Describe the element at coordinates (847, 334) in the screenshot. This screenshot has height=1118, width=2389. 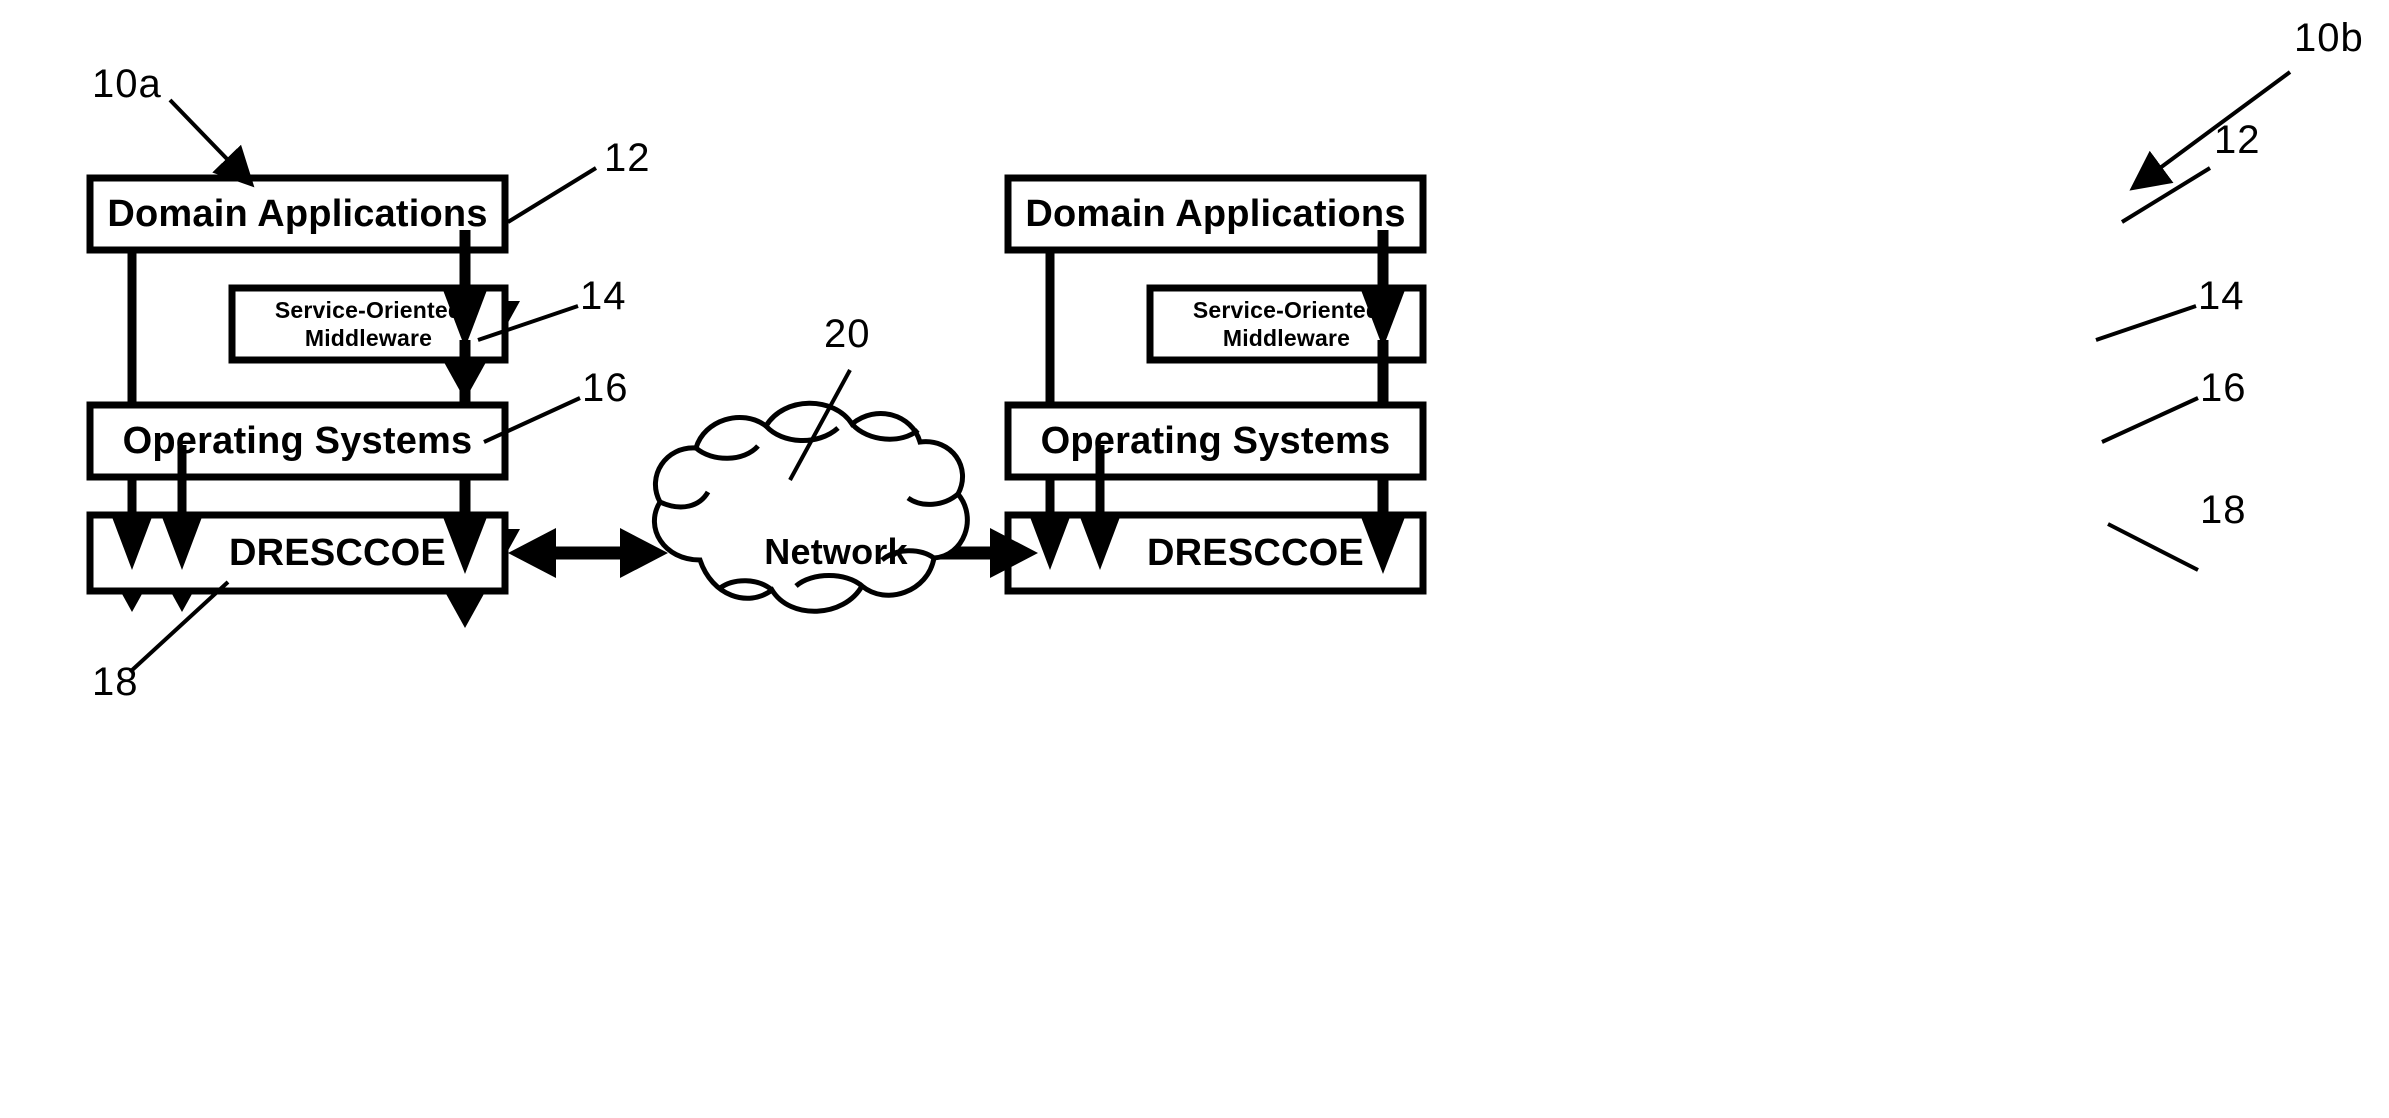
I see `ref-20: 20` at that location.